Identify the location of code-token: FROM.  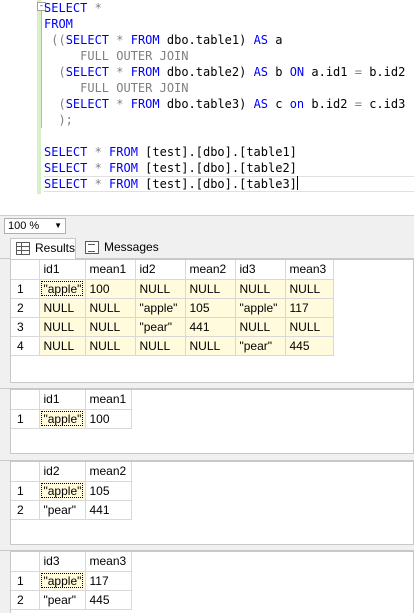
(145, 72).